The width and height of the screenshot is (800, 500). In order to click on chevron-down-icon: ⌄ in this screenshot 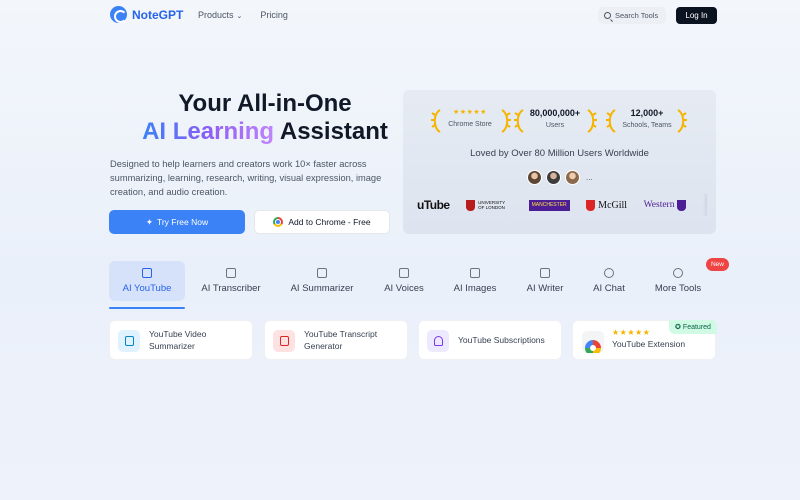, I will do `click(239, 16)`.